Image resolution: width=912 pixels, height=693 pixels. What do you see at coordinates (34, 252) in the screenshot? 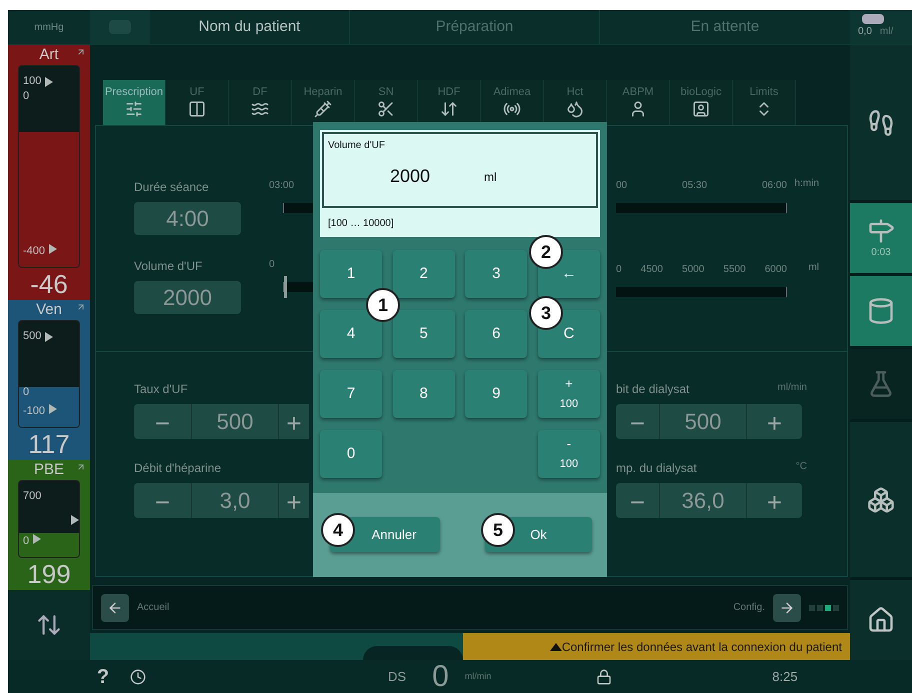
I see `scale-label: -400` at bounding box center [34, 252].